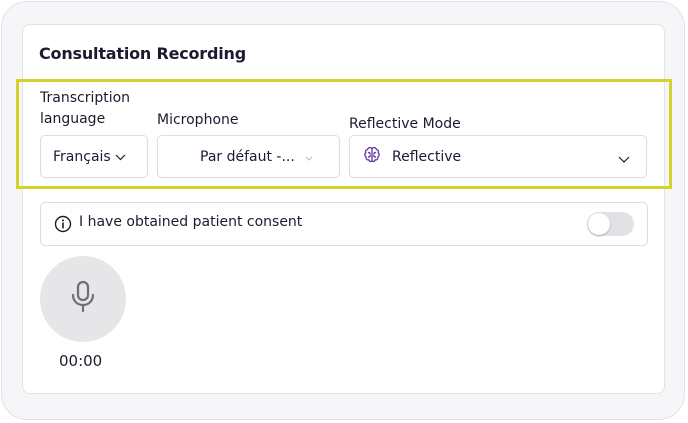  I want to click on mode-label: Reflective Mode, so click(405, 124).